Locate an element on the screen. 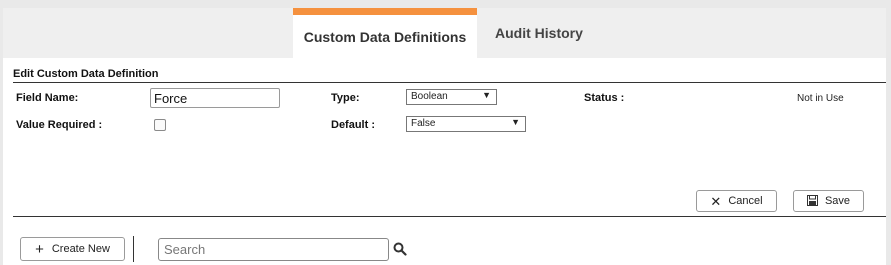 This screenshot has width=891, height=265. status-label: Status : is located at coordinates (604, 98).